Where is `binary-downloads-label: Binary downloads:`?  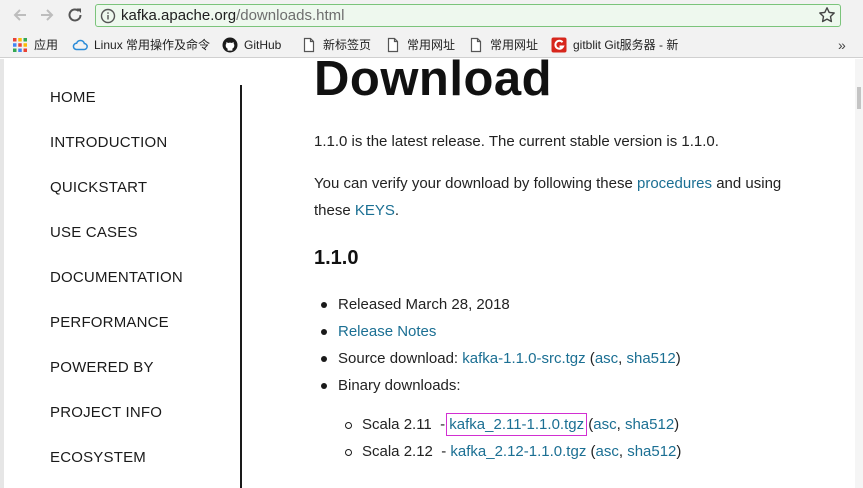
binary-downloads-label: Binary downloads: is located at coordinates (399, 385).